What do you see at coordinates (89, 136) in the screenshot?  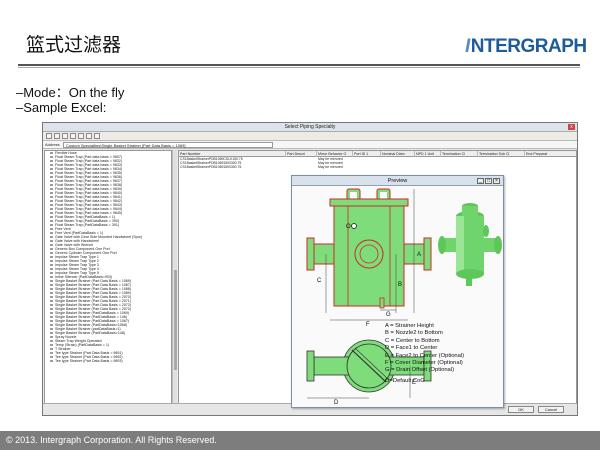 I see `filter-icon` at bounding box center [89, 136].